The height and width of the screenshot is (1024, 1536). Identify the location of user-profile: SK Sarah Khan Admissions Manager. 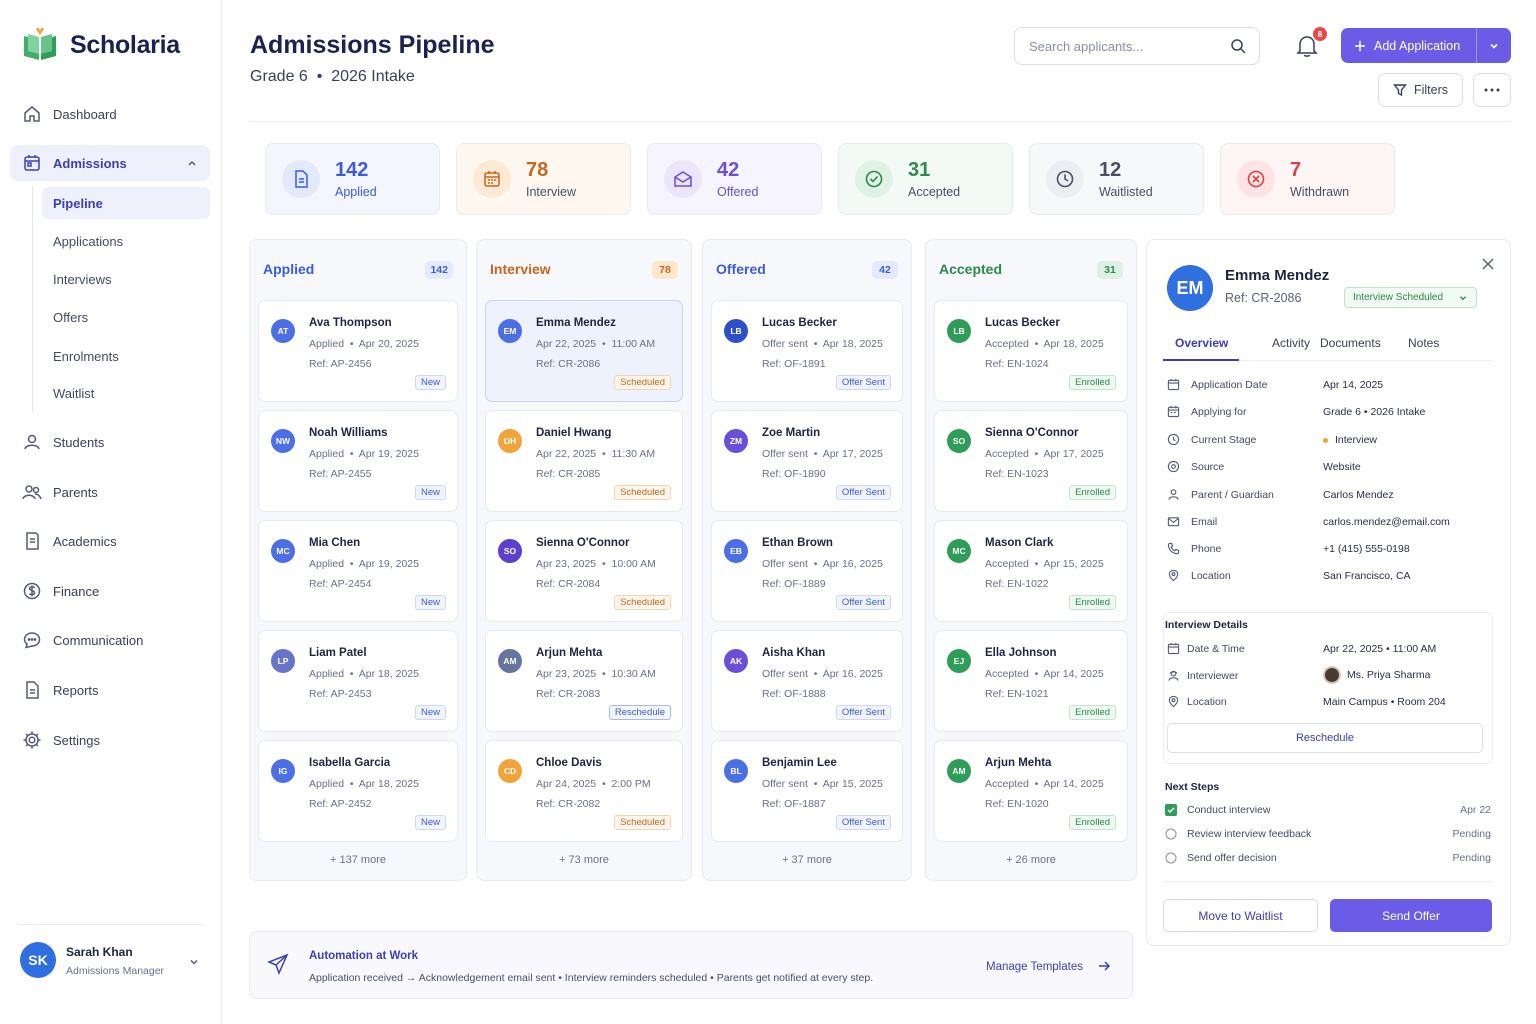
(111, 964).